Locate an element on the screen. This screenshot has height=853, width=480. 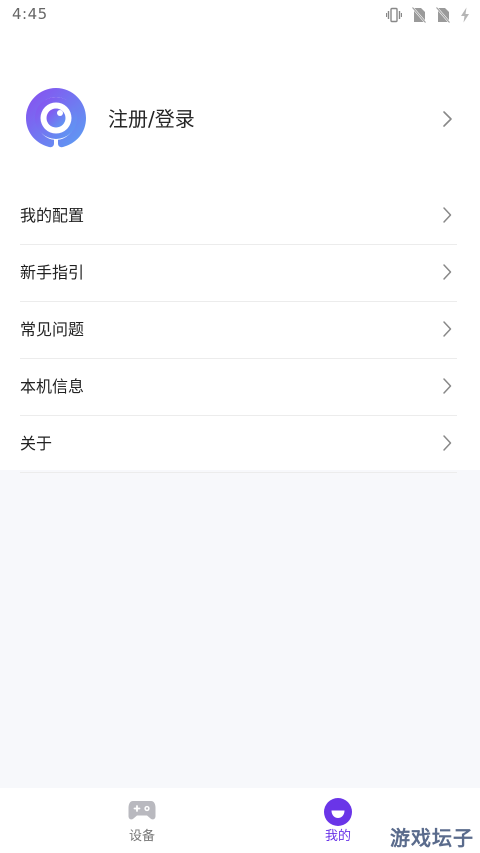
app-logo-icon is located at coordinates (56, 118).